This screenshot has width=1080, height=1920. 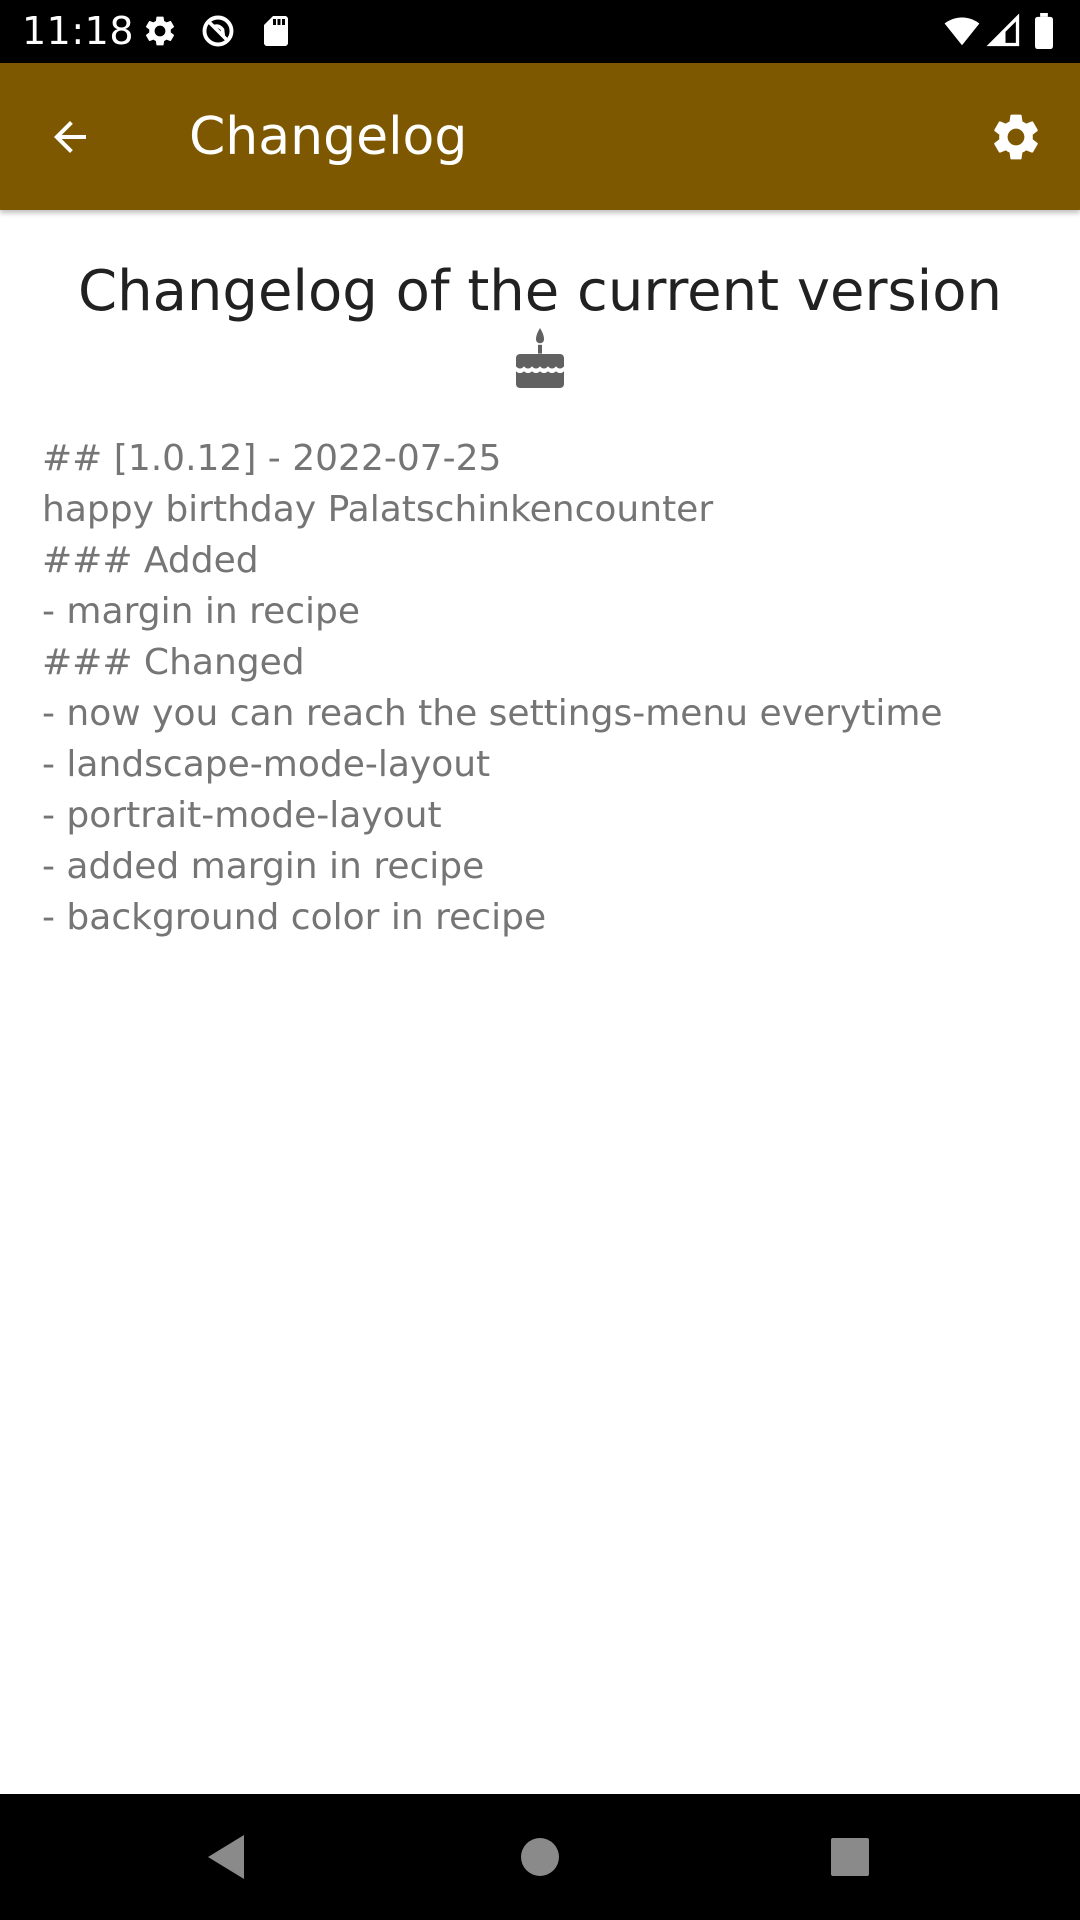 I want to click on nav-home-button, so click(x=540, y=1857).